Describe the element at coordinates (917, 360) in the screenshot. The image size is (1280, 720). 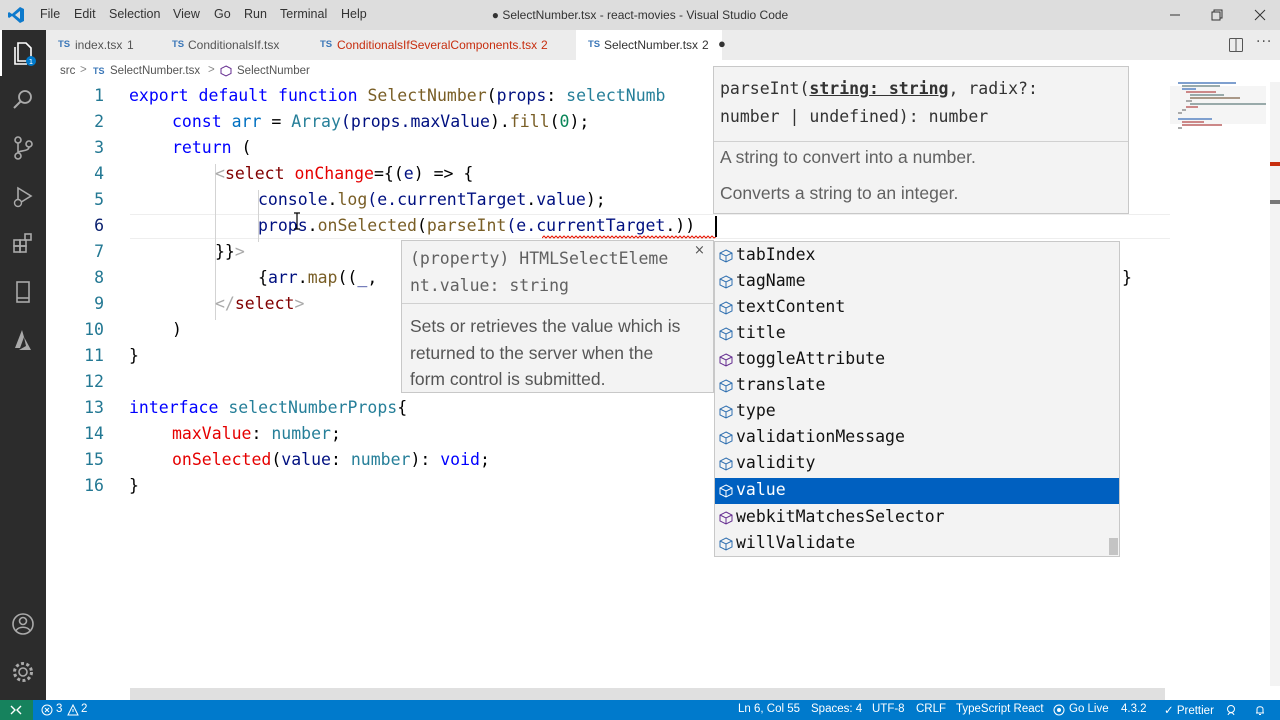
I see `suggestion-item: toggleAttribute` at that location.